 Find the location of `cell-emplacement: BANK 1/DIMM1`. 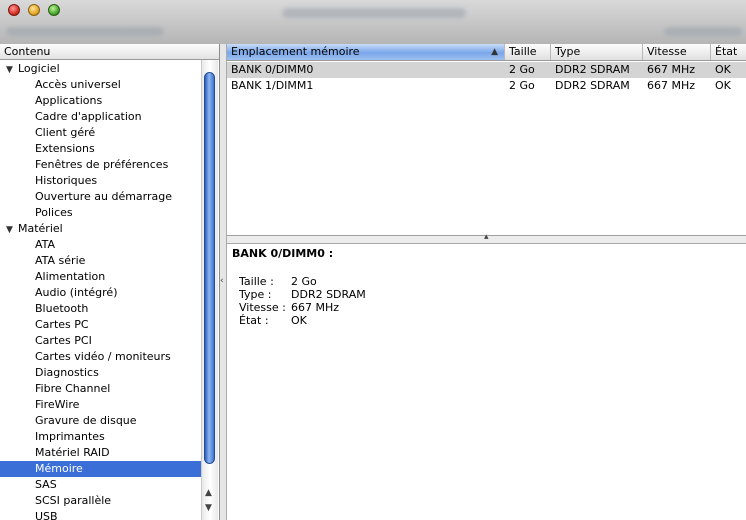

cell-emplacement: BANK 1/DIMM1 is located at coordinates (272, 85).